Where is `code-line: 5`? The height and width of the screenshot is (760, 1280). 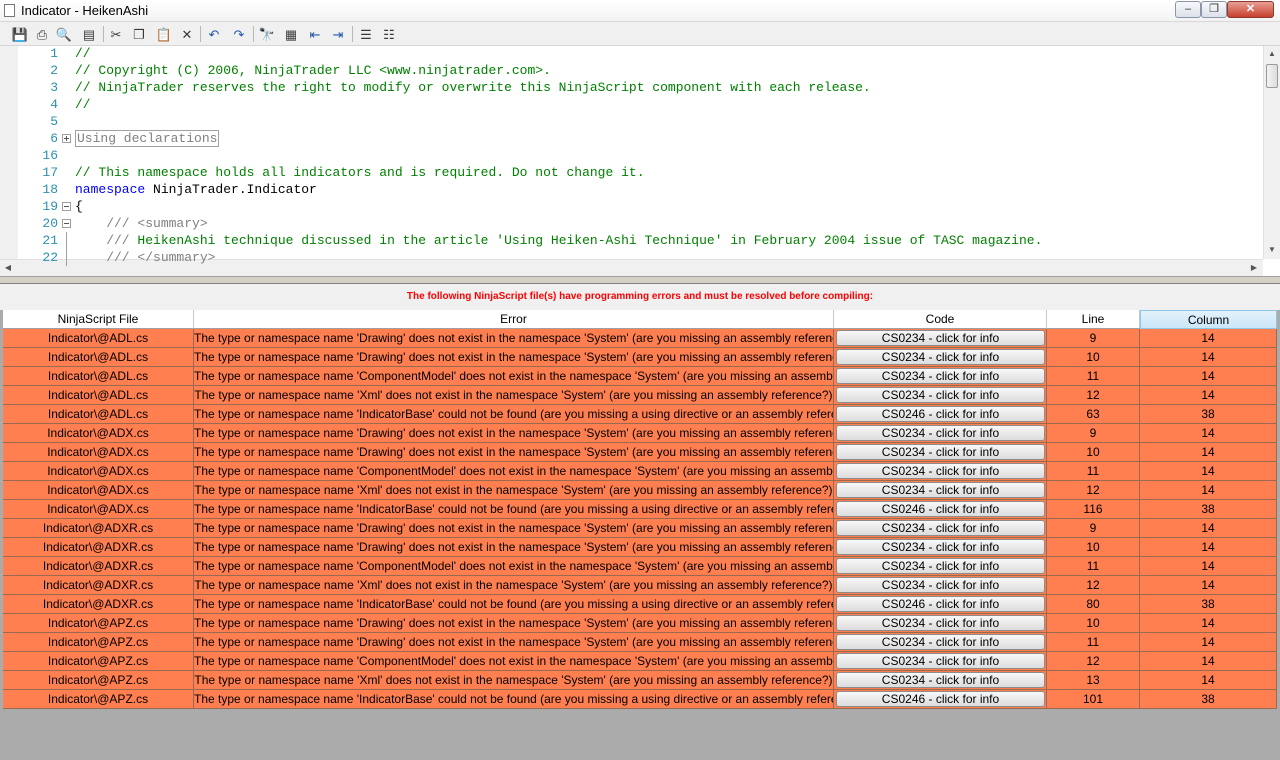
code-line: 5 is located at coordinates (631, 121).